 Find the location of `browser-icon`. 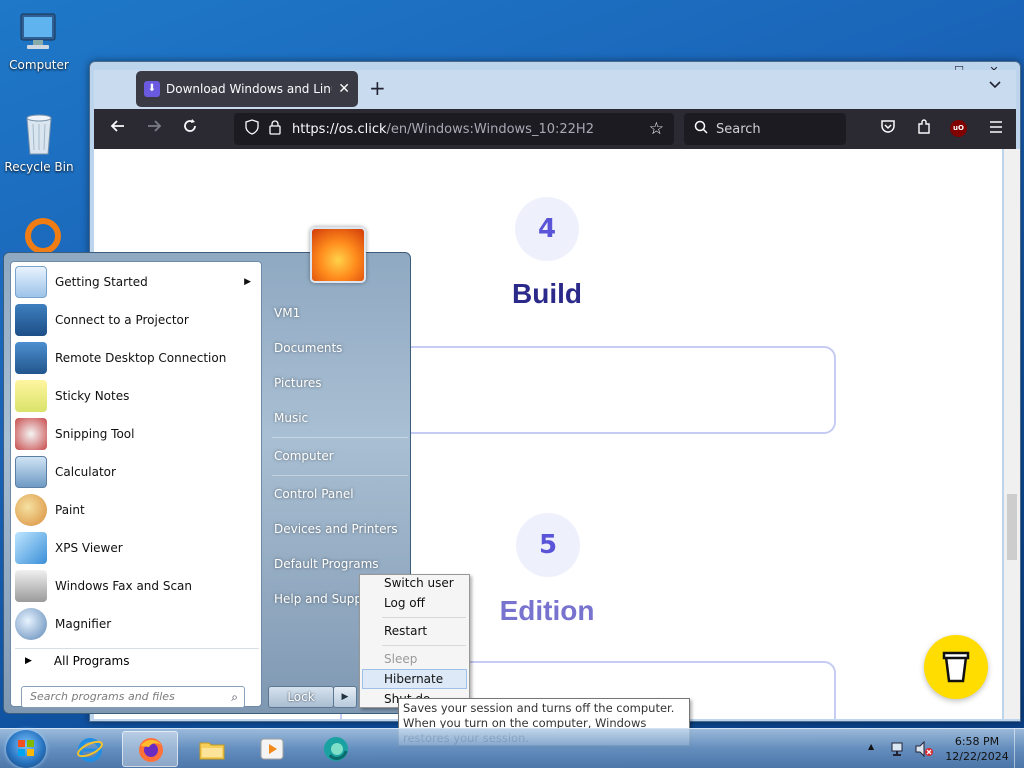

browser-icon is located at coordinates (336, 749).